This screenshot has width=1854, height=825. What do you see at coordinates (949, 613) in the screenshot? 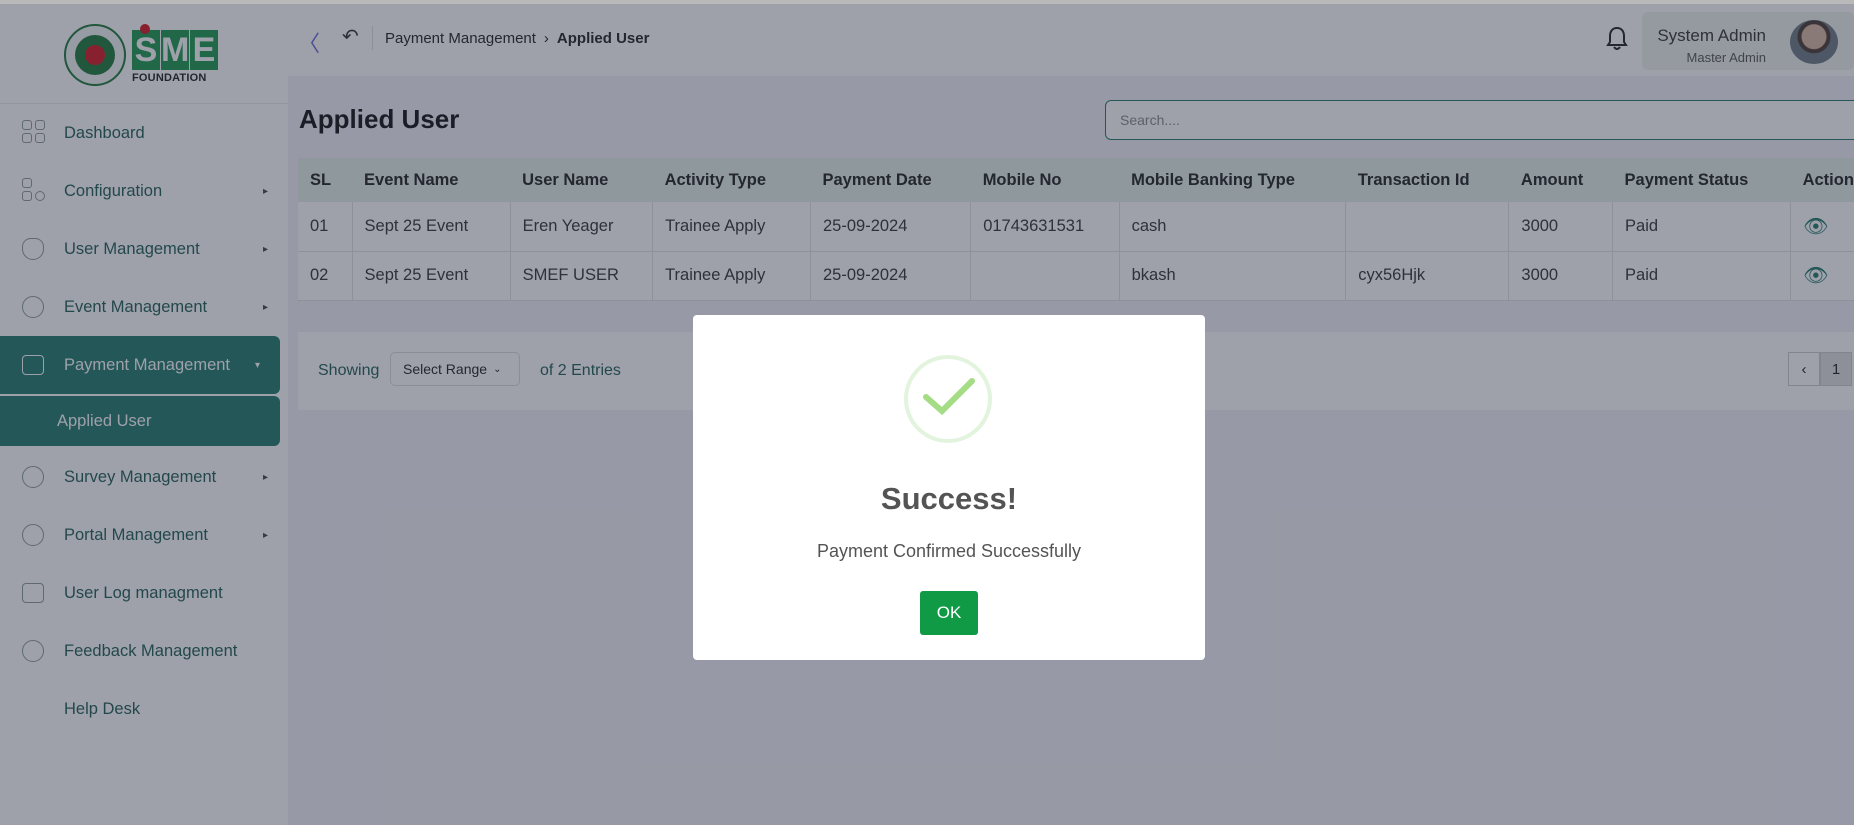
I see `ok-button: OK` at bounding box center [949, 613].